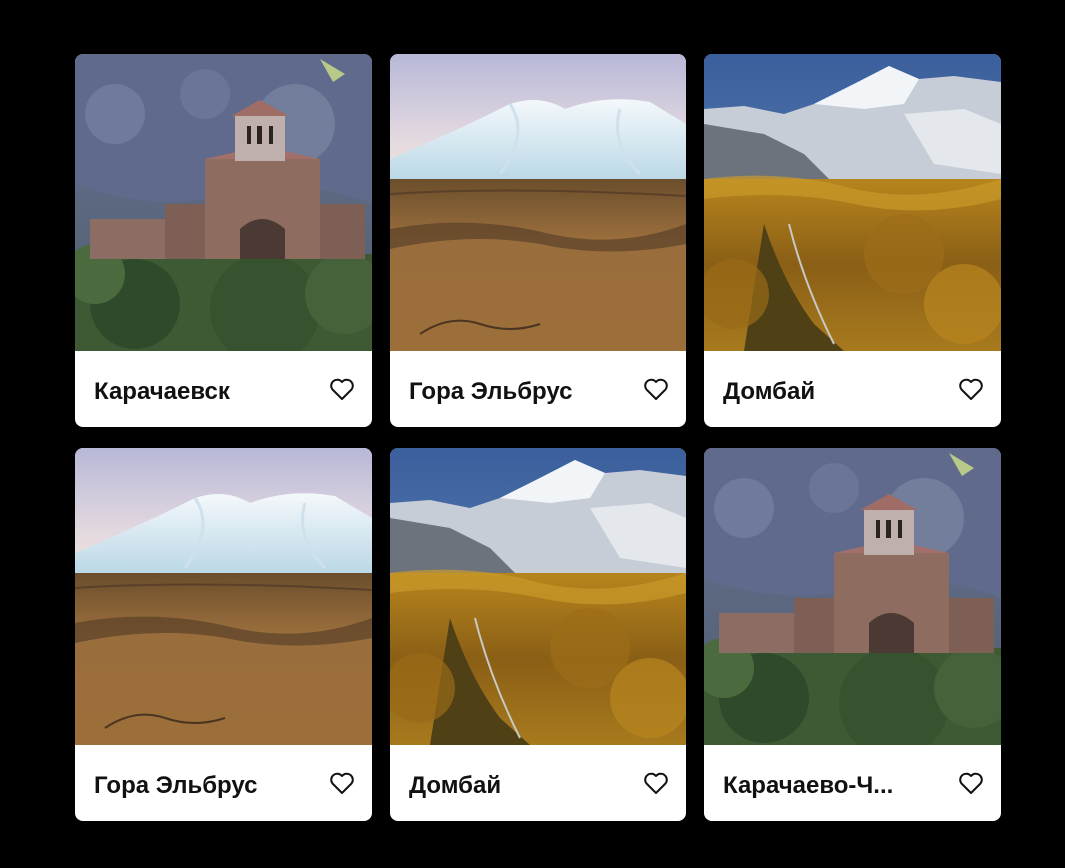  I want to click on place-card: Карачаевск, so click(223, 240).